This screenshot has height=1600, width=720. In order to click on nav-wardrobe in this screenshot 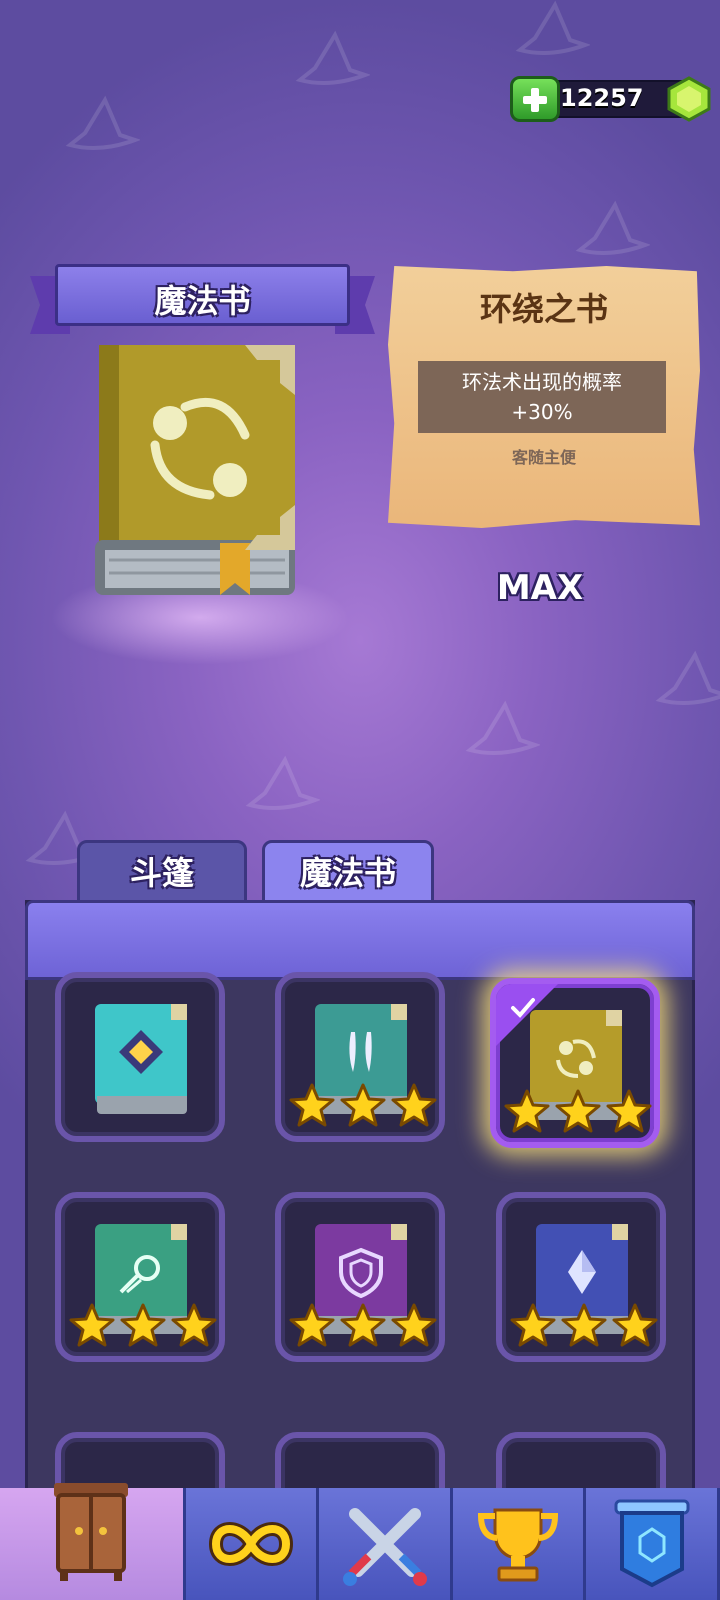, I will do `click(93, 1541)`.